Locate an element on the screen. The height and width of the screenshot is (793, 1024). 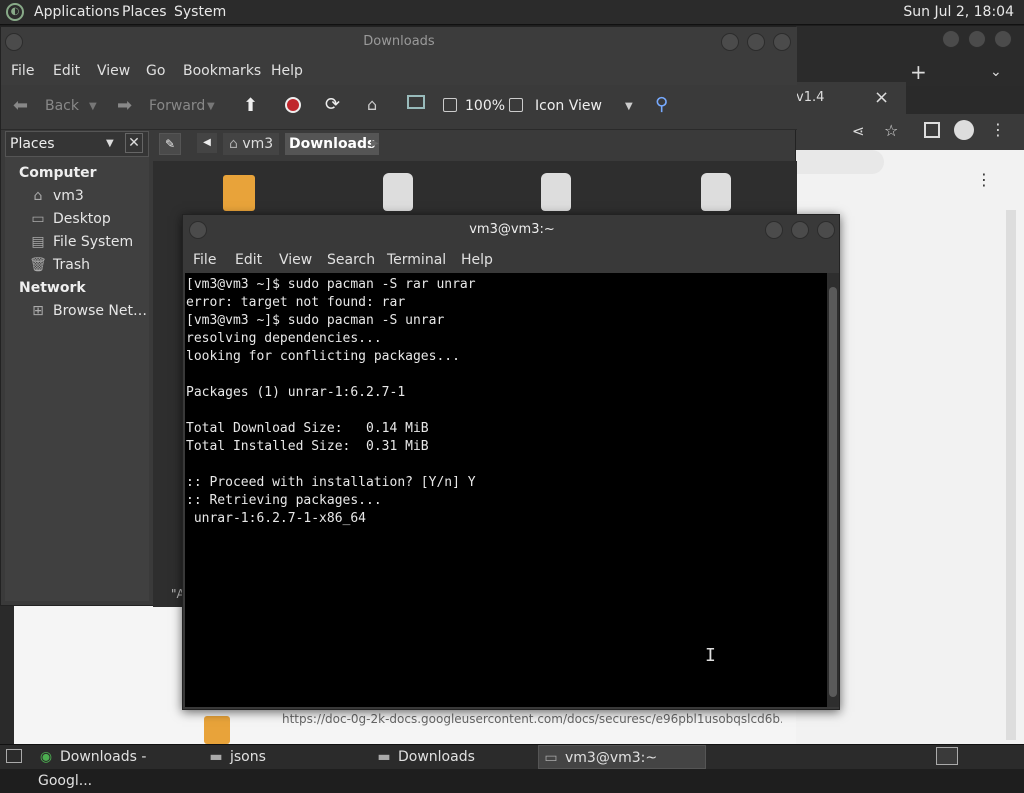
menu-terminal: Terminal is located at coordinates (416, 260).